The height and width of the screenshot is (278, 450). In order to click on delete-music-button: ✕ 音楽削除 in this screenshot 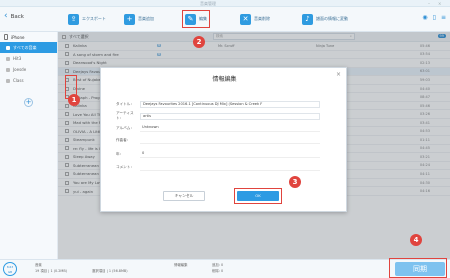, I will do `click(255, 19)`.